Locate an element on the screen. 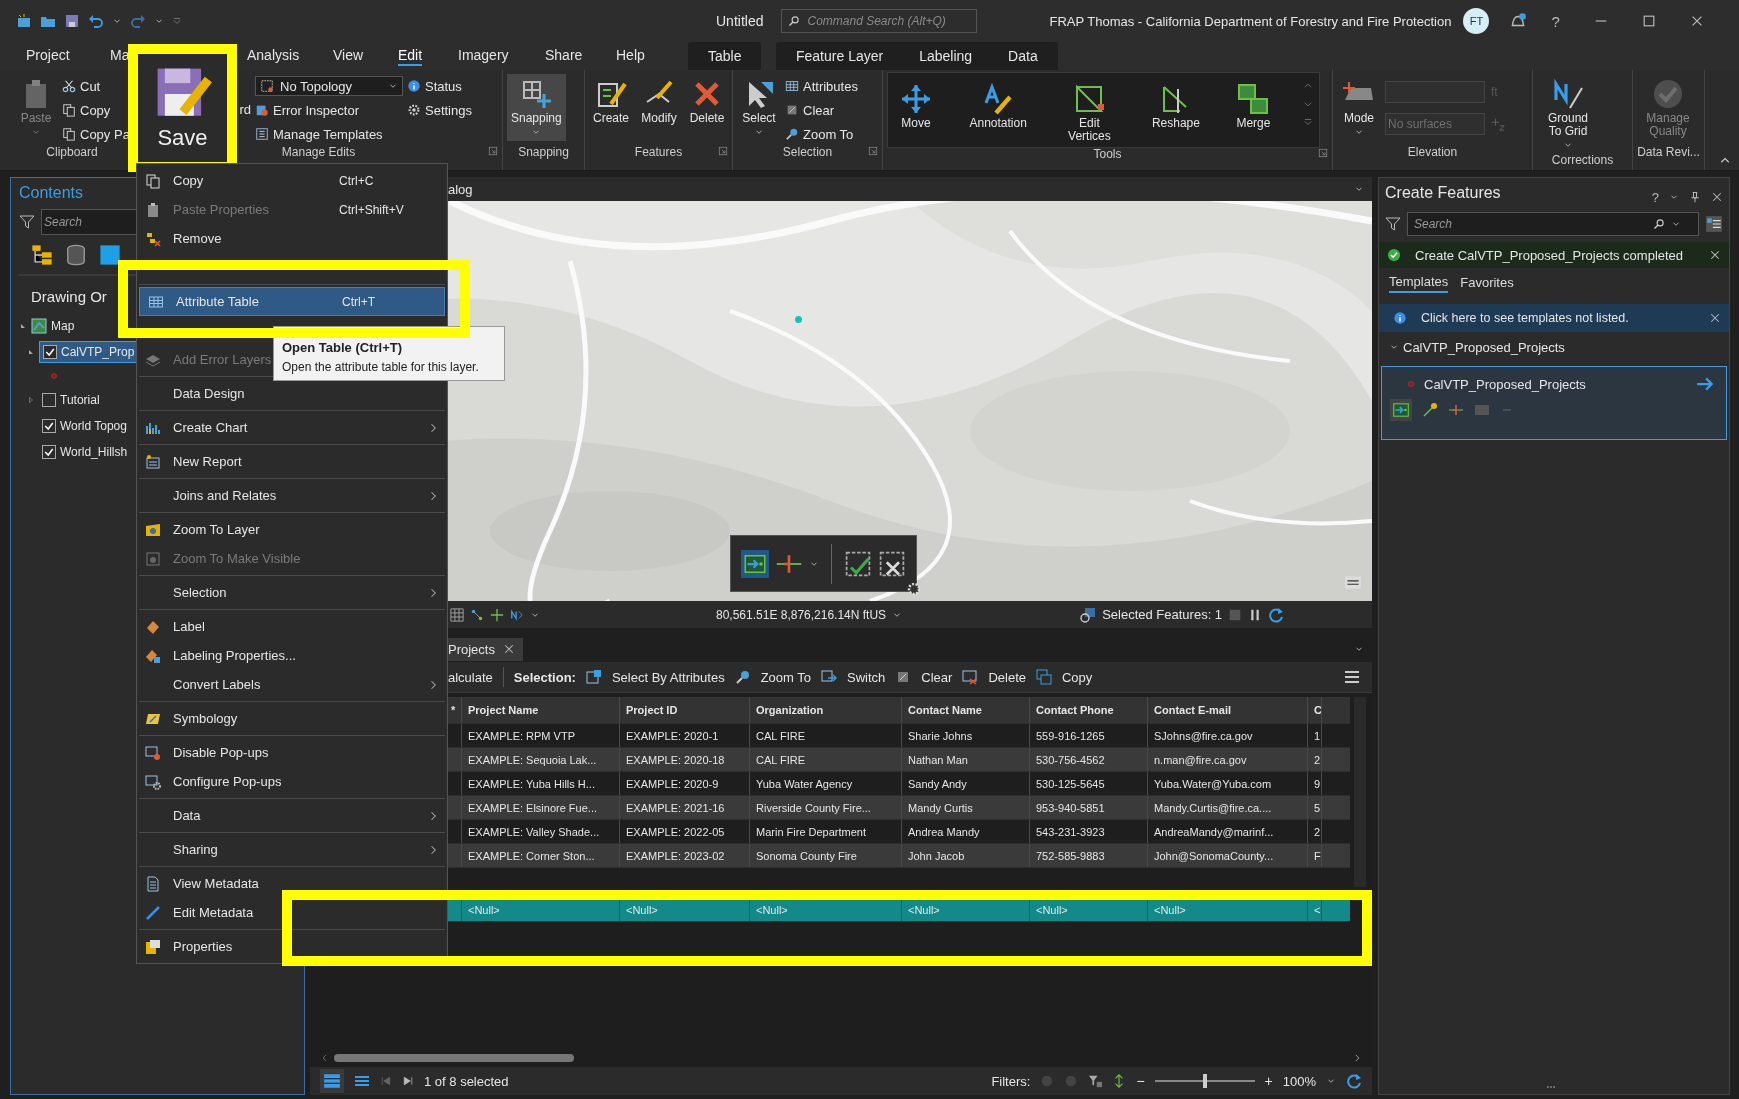 Image resolution: width=1739 pixels, height=1099 pixels. toolbar-button: Zoom To is located at coordinates (785, 677).